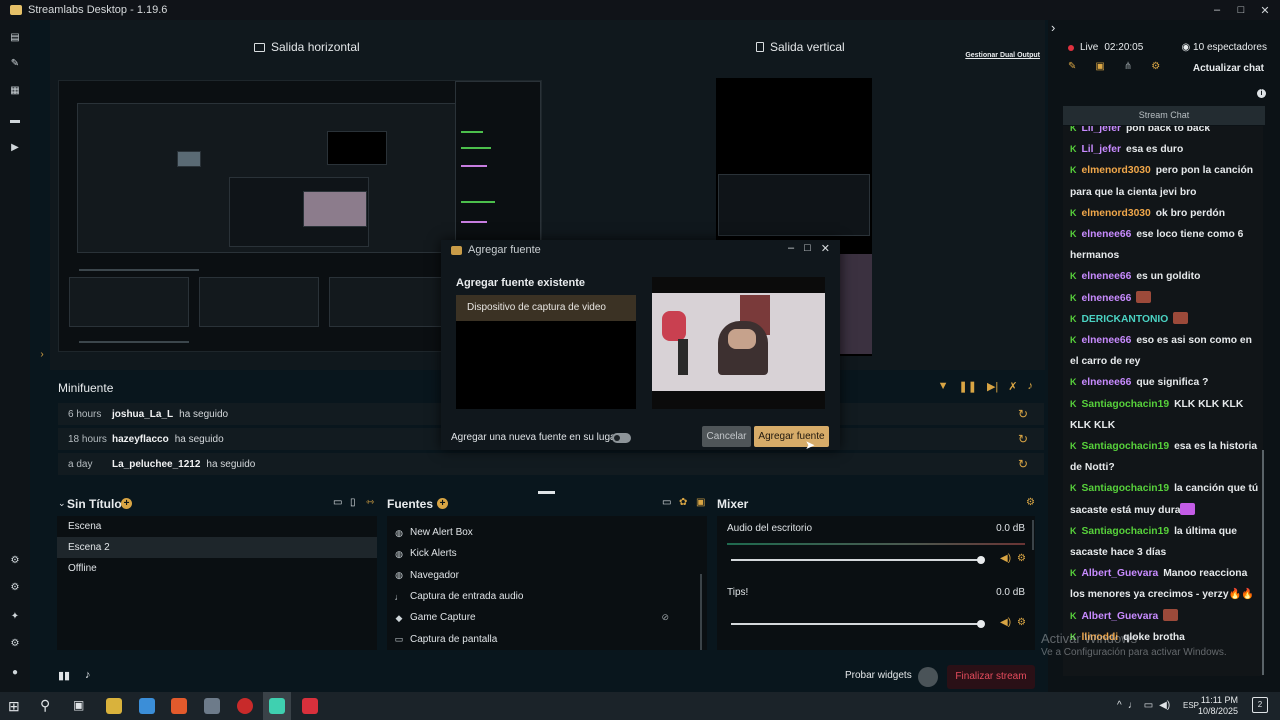 This screenshot has width=1280, height=720. I want to click on scene-item: Escena, so click(217, 526).